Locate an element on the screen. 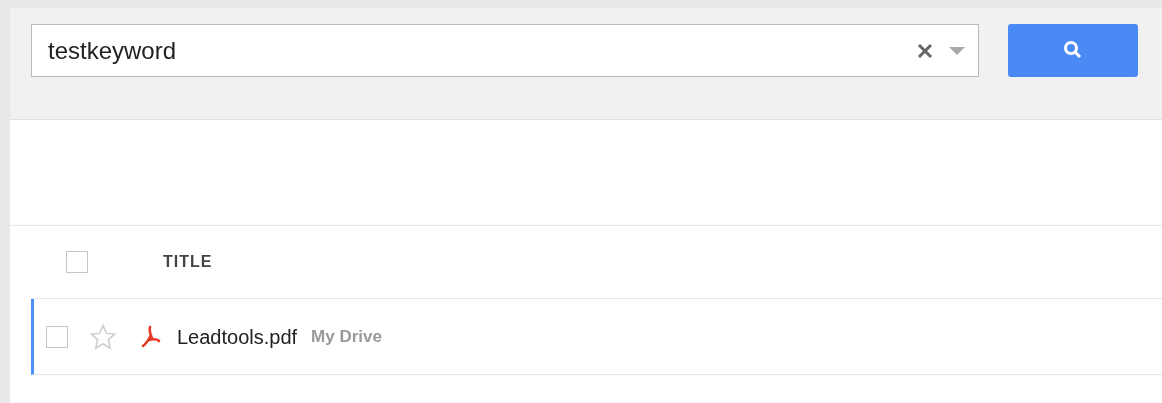 The width and height of the screenshot is (1162, 403). search-field: testkeyword is located at coordinates (505, 50).